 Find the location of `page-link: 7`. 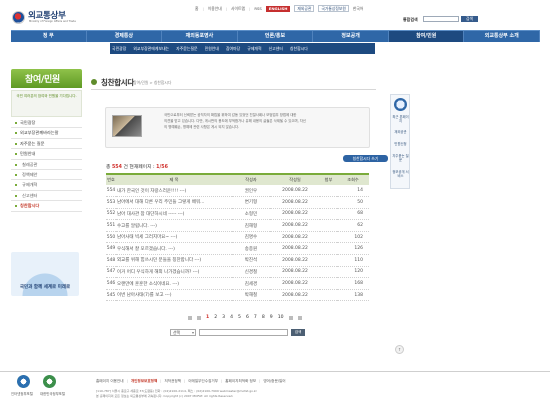

page-link: 7 is located at coordinates (255, 317).